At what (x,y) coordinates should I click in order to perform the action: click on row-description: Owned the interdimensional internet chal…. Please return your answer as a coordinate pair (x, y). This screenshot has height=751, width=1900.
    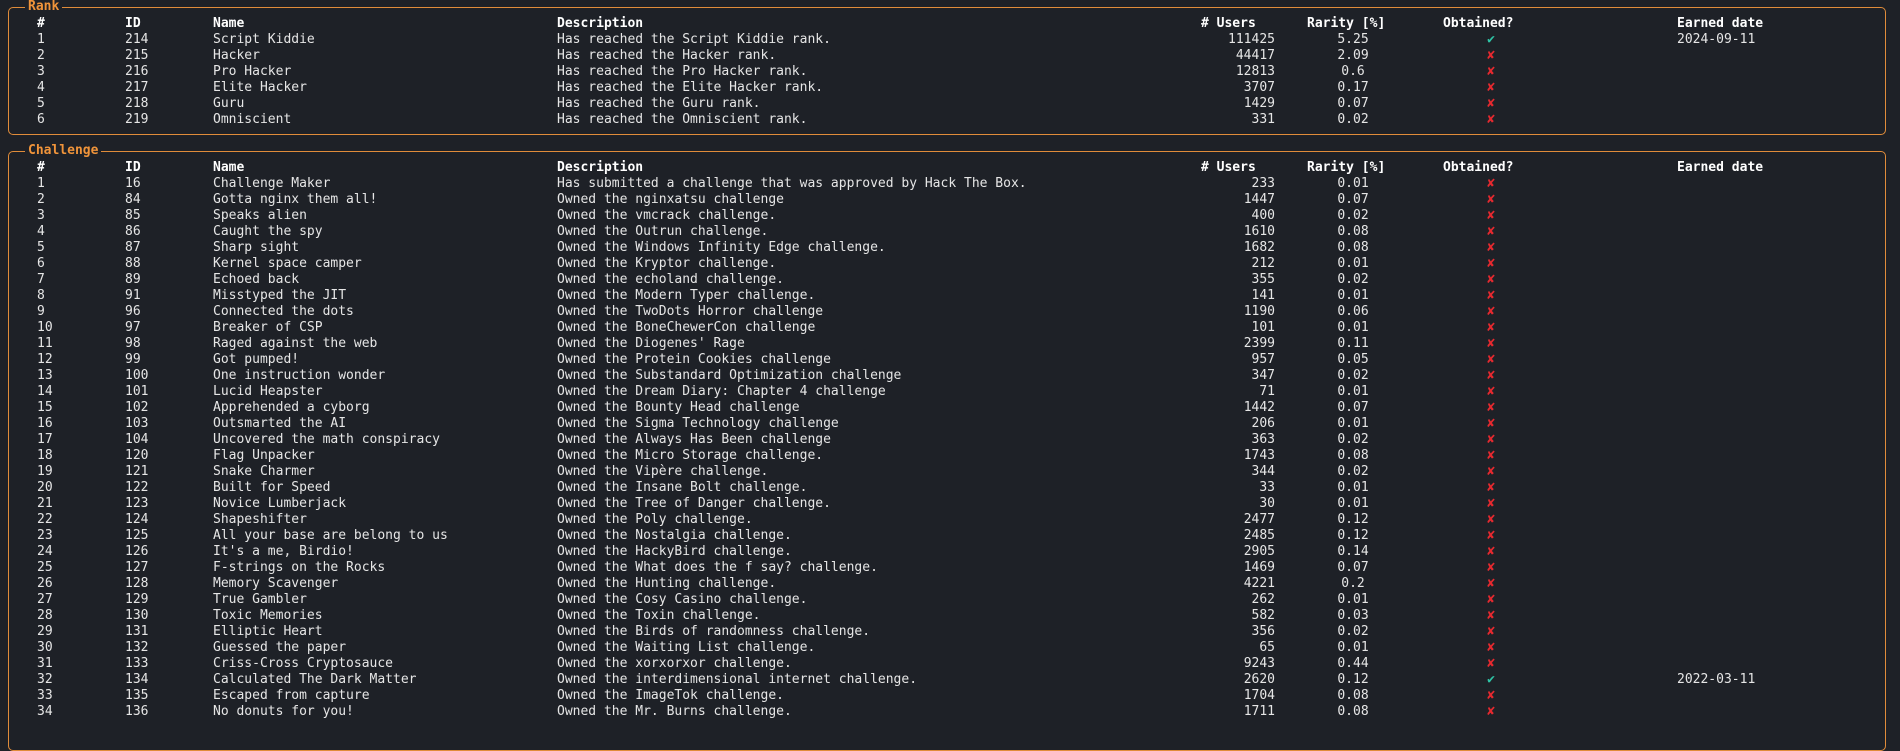
    Looking at the image, I should click on (737, 679).